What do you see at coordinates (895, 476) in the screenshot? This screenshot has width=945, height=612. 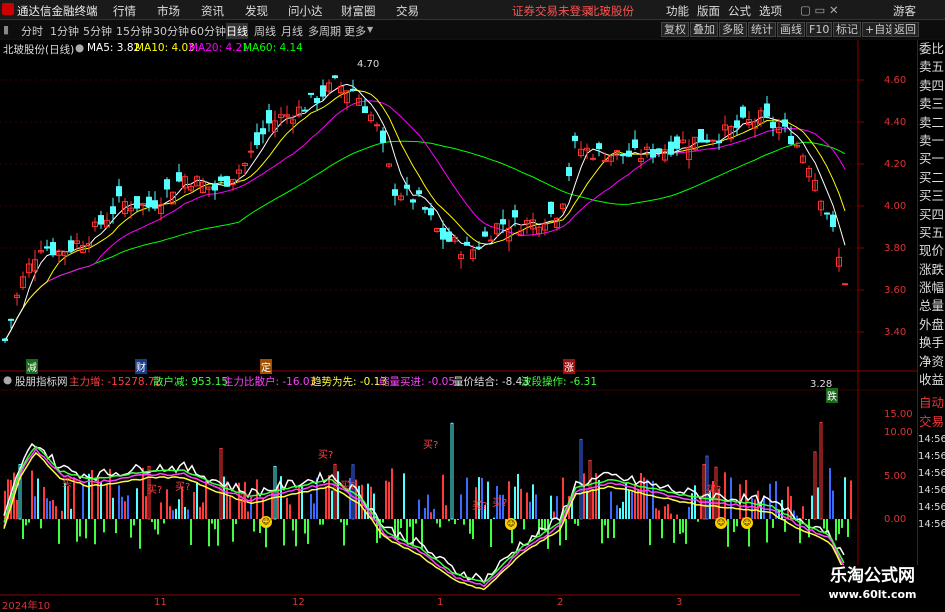 I see `indicator-tick: 5.00` at bounding box center [895, 476].